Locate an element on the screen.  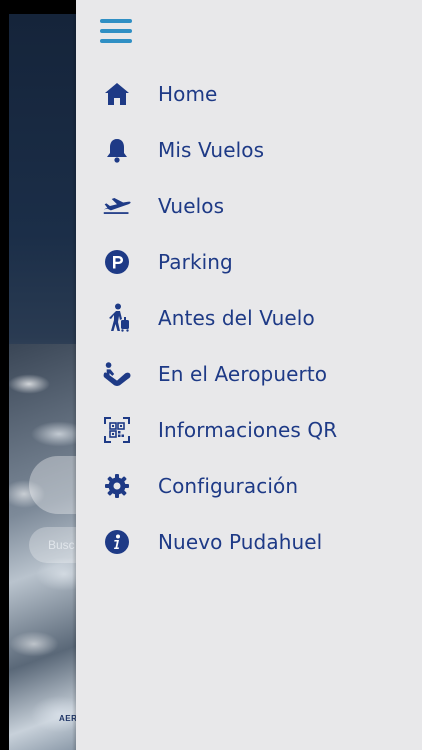
menu-item-label: Antes del Vuelo is located at coordinates (236, 318).